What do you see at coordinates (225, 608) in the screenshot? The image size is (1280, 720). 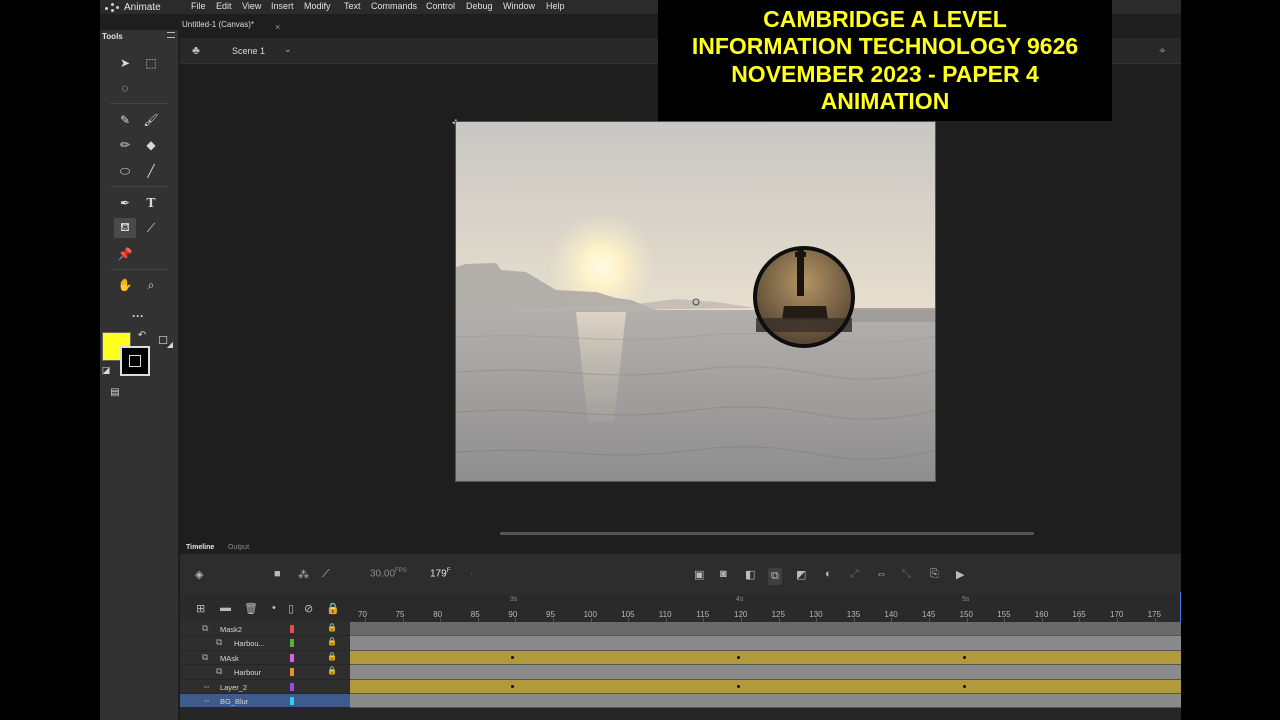 I see `new-folder-icon: ▬` at bounding box center [225, 608].